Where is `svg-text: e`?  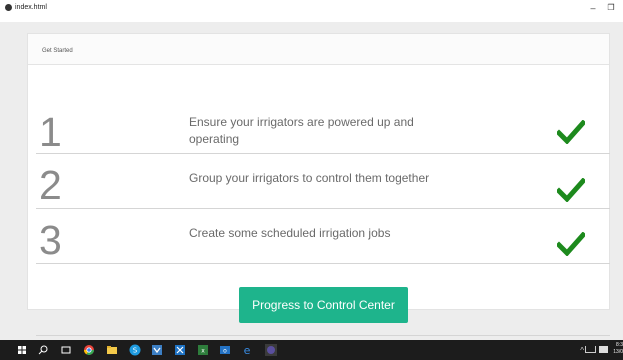 svg-text: e is located at coordinates (247, 350).